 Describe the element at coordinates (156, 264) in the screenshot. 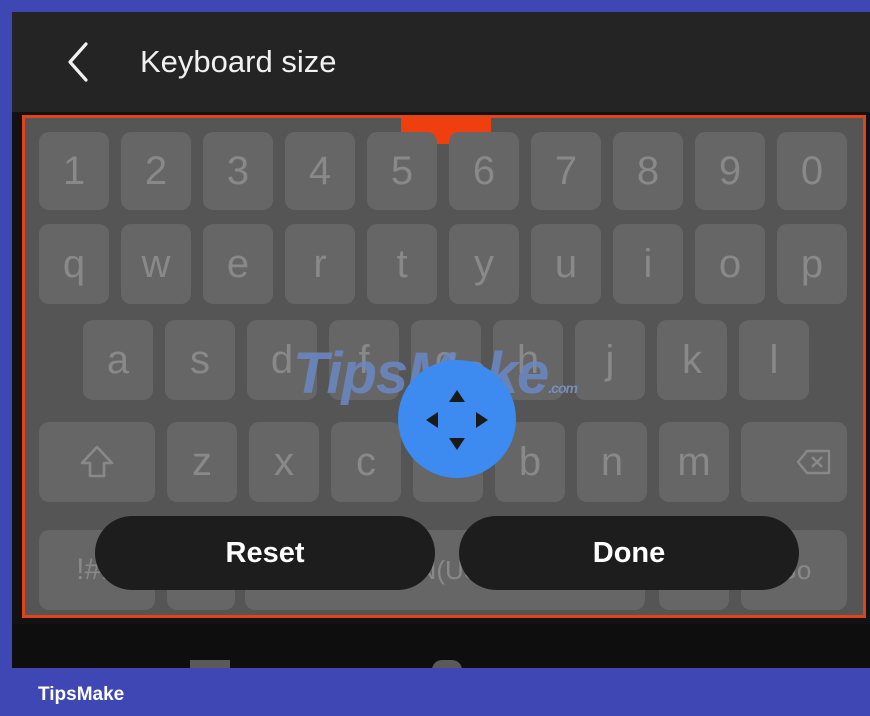

I see `key-w: w` at that location.